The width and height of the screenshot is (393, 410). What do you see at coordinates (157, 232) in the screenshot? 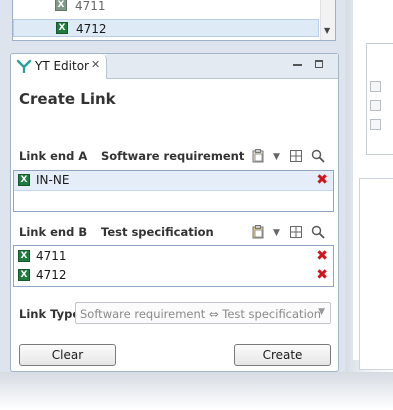
I see `link-end-b-type: Test specification` at bounding box center [157, 232].